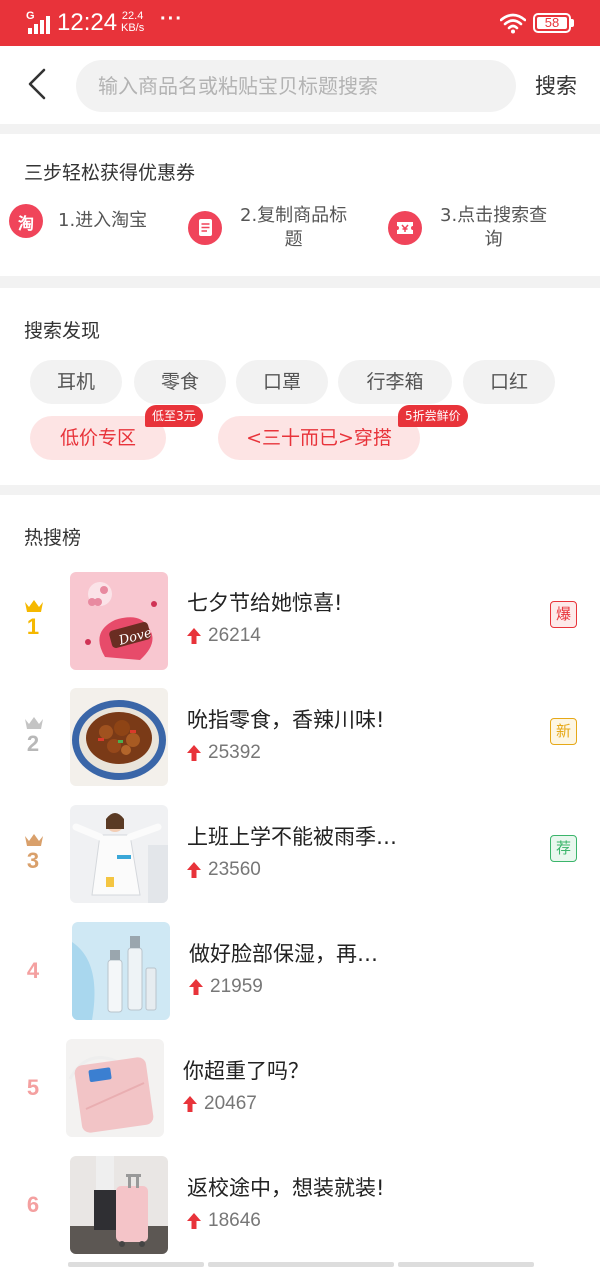 The width and height of the screenshot is (600, 1267). Describe the element at coordinates (300, 1089) in the screenshot. I see `list-item: 5 你超重了吗？ 20467` at that location.